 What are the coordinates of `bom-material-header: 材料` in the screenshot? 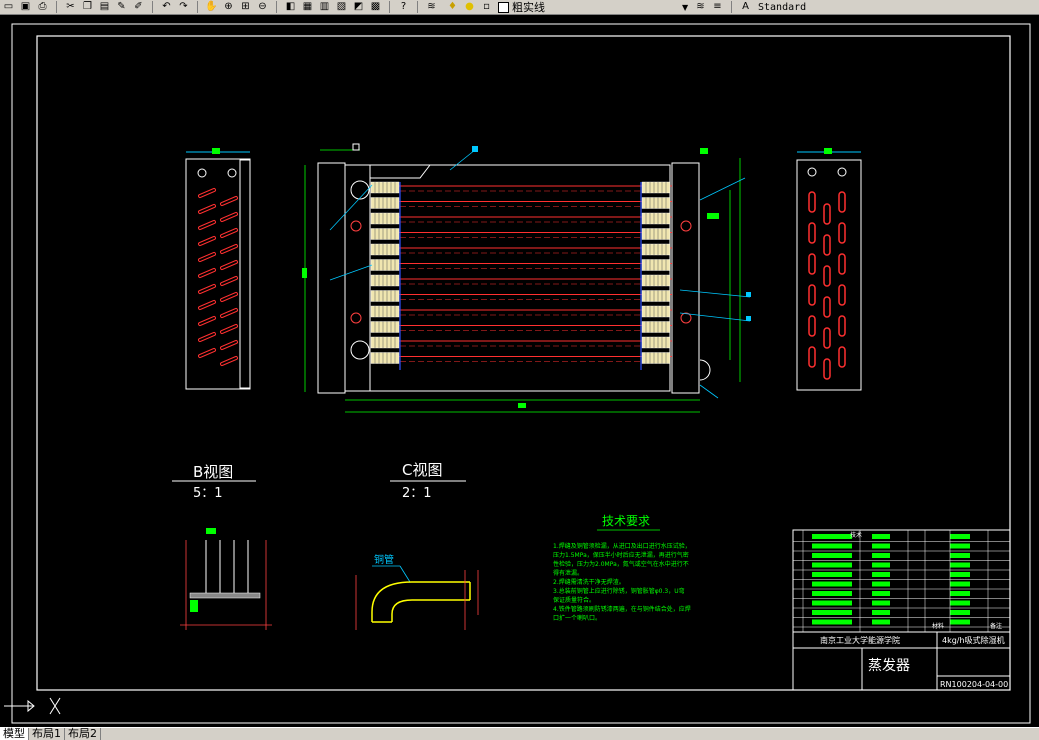 It's located at (938, 626).